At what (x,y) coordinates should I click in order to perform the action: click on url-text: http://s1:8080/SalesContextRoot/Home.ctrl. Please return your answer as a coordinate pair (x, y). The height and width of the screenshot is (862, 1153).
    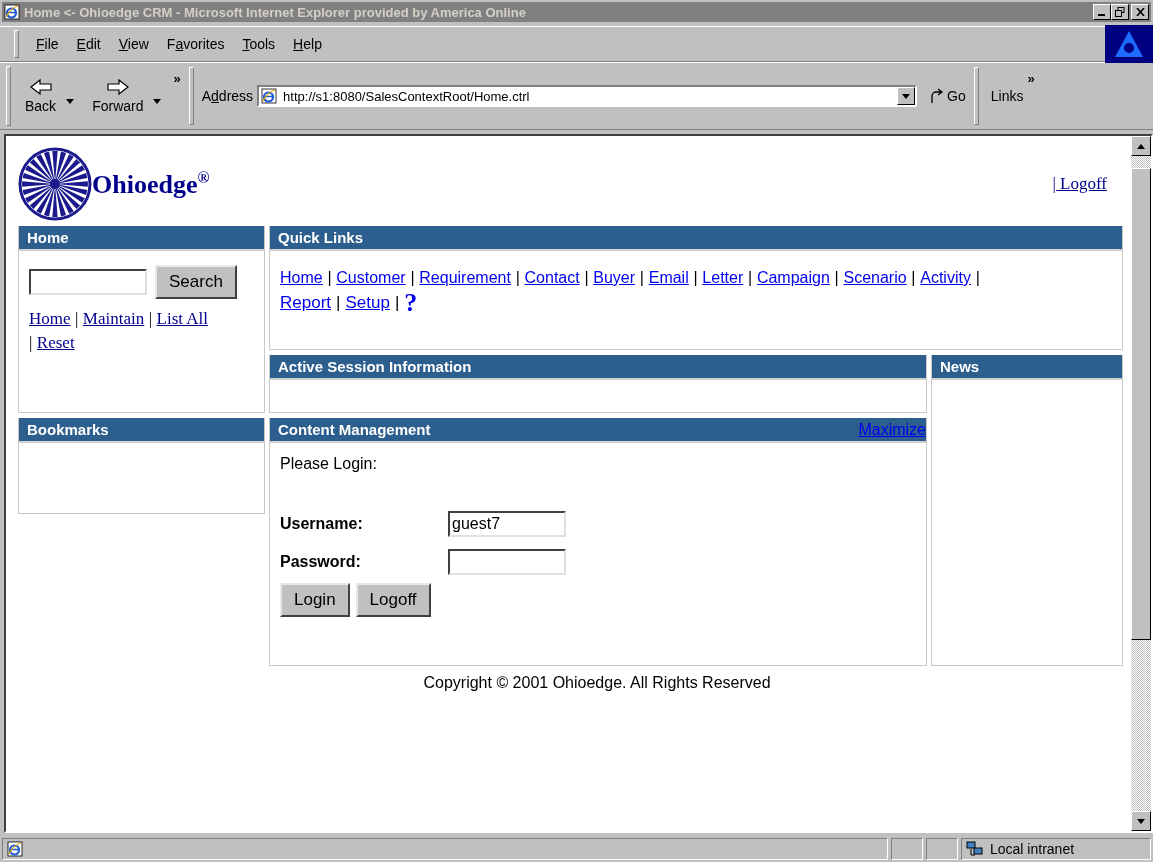
    Looking at the image, I should click on (407, 96).